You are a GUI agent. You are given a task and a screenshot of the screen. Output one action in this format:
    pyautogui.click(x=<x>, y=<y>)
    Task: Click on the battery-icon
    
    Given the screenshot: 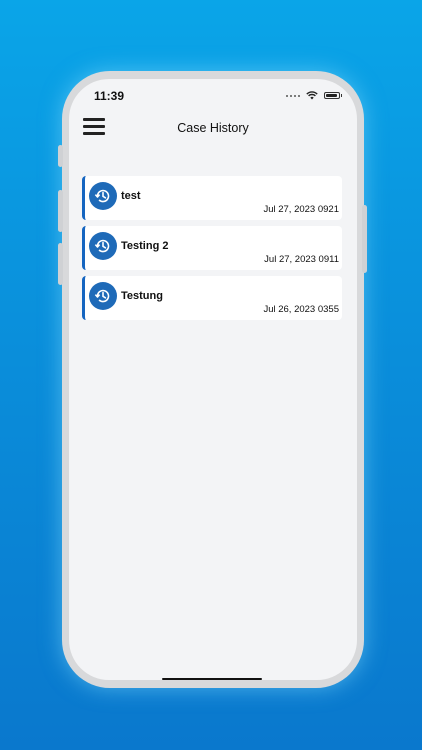 What is the action you would take?
    pyautogui.click(x=333, y=95)
    